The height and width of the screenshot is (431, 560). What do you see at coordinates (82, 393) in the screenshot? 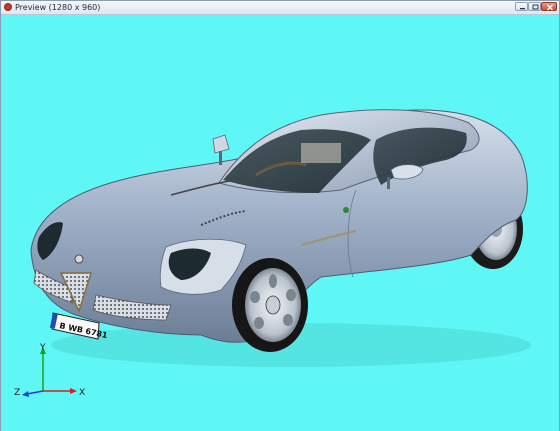
I see `x-axis-label: X` at bounding box center [82, 393].